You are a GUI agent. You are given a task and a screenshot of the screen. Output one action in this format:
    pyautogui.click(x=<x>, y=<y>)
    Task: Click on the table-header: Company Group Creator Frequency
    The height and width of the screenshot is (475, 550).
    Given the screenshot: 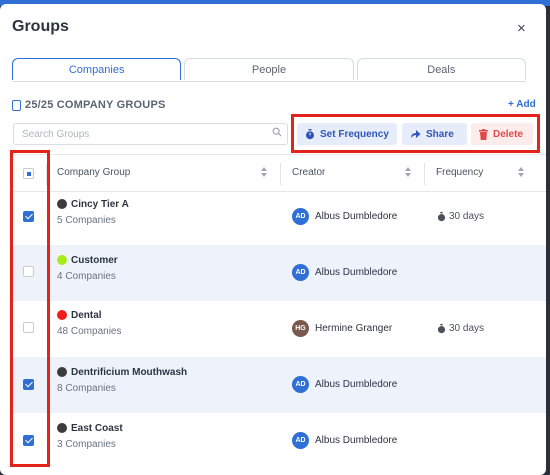 What is the action you would take?
    pyautogui.click(x=279, y=173)
    